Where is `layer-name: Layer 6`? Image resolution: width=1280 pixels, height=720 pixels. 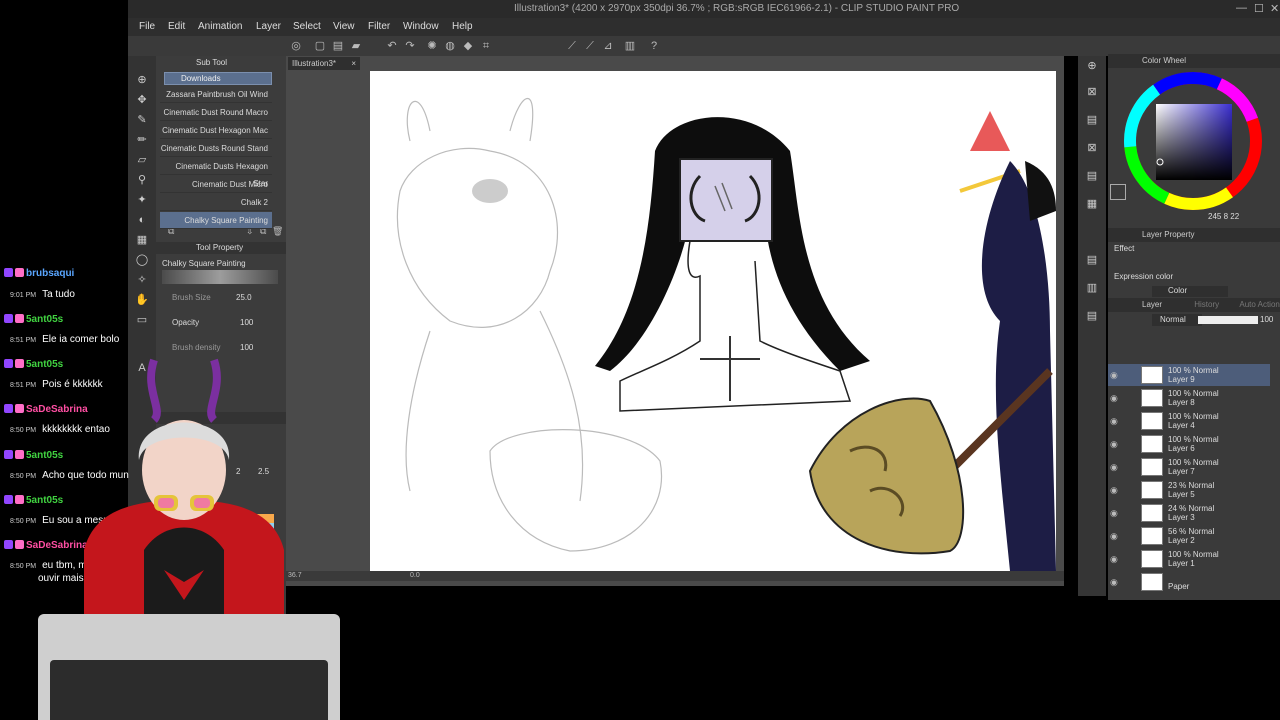 layer-name: Layer 6 is located at coordinates (1181, 448).